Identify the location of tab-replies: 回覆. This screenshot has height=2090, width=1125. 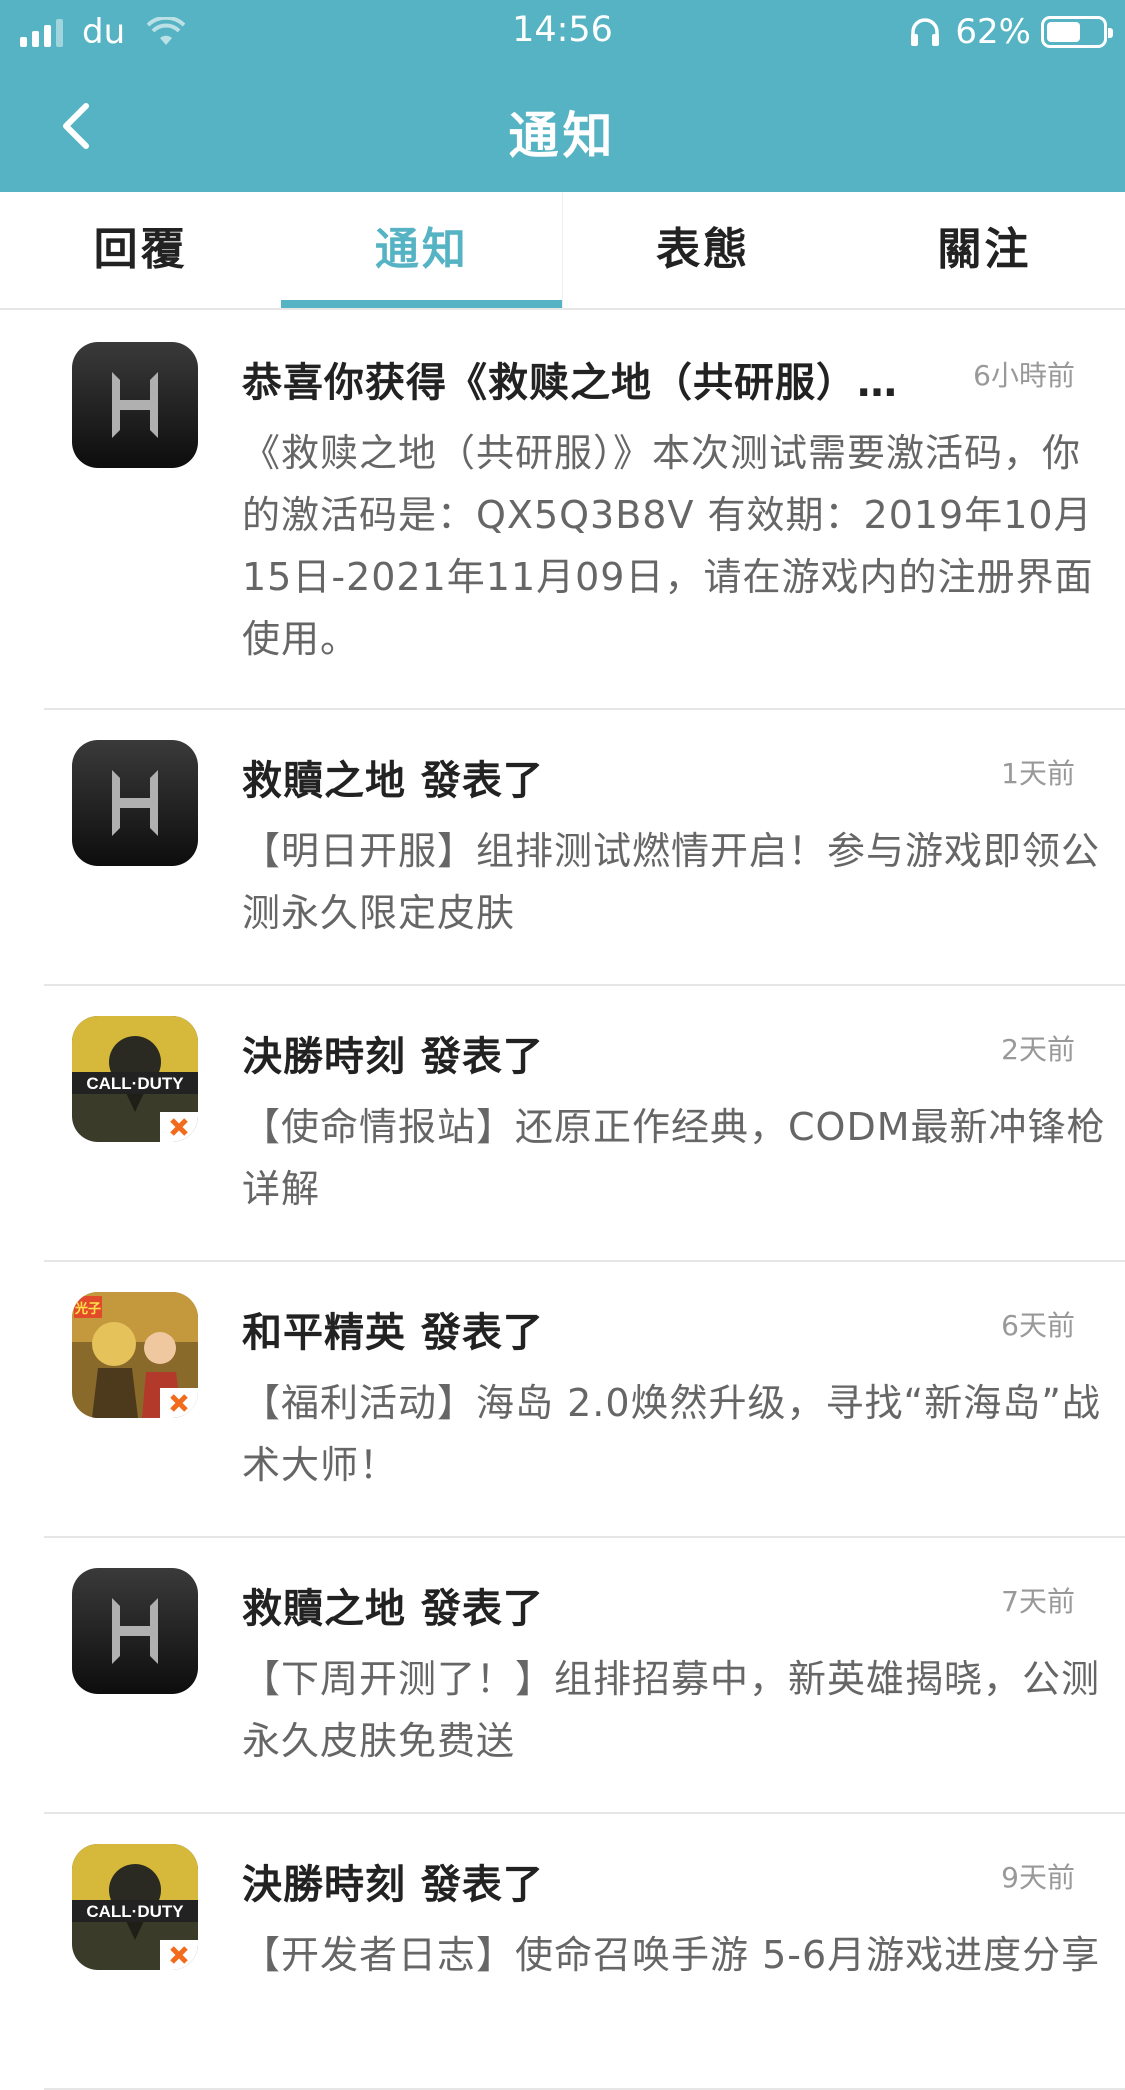
(140, 250).